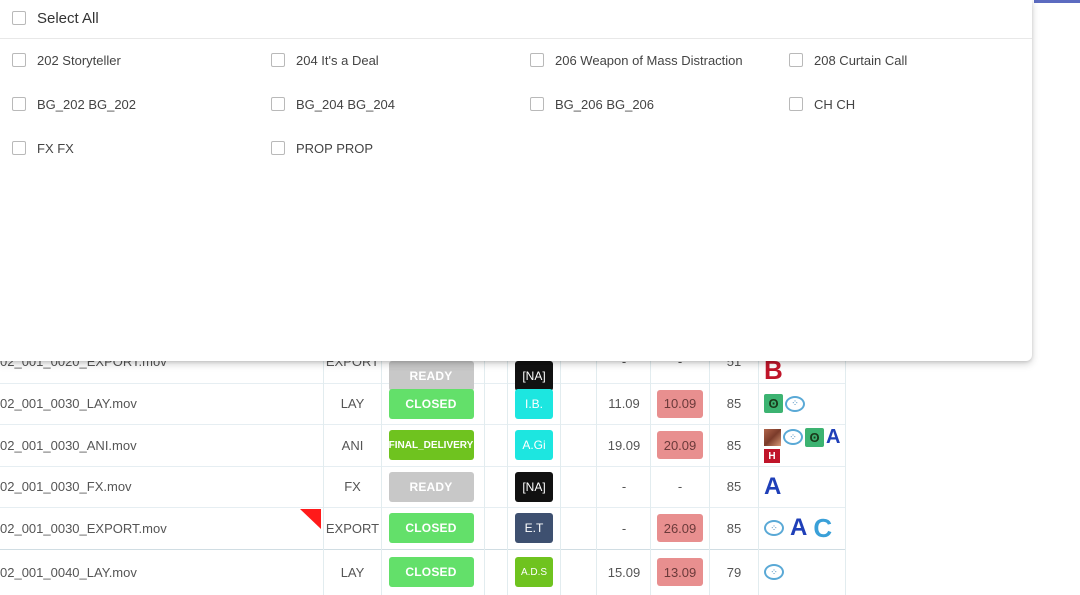 This screenshot has height=595, width=1080. What do you see at coordinates (835, 104) in the screenshot?
I see `filter-option-label: CH CH` at bounding box center [835, 104].